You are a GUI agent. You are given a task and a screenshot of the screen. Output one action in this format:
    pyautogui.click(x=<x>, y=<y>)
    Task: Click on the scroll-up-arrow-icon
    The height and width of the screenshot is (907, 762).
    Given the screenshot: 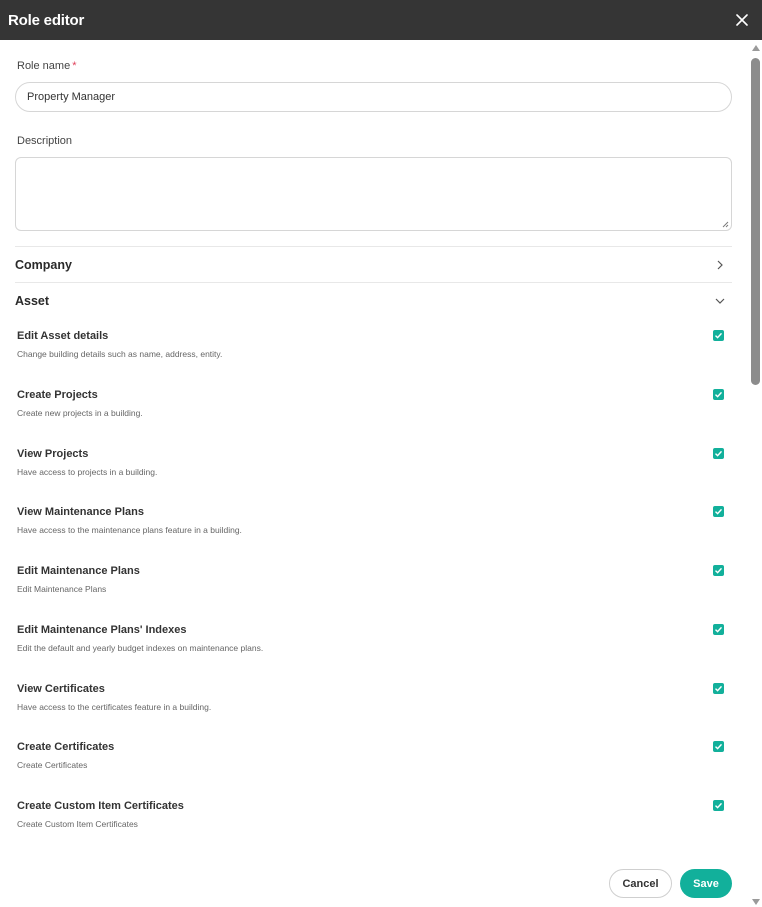 What is the action you would take?
    pyautogui.click(x=756, y=48)
    